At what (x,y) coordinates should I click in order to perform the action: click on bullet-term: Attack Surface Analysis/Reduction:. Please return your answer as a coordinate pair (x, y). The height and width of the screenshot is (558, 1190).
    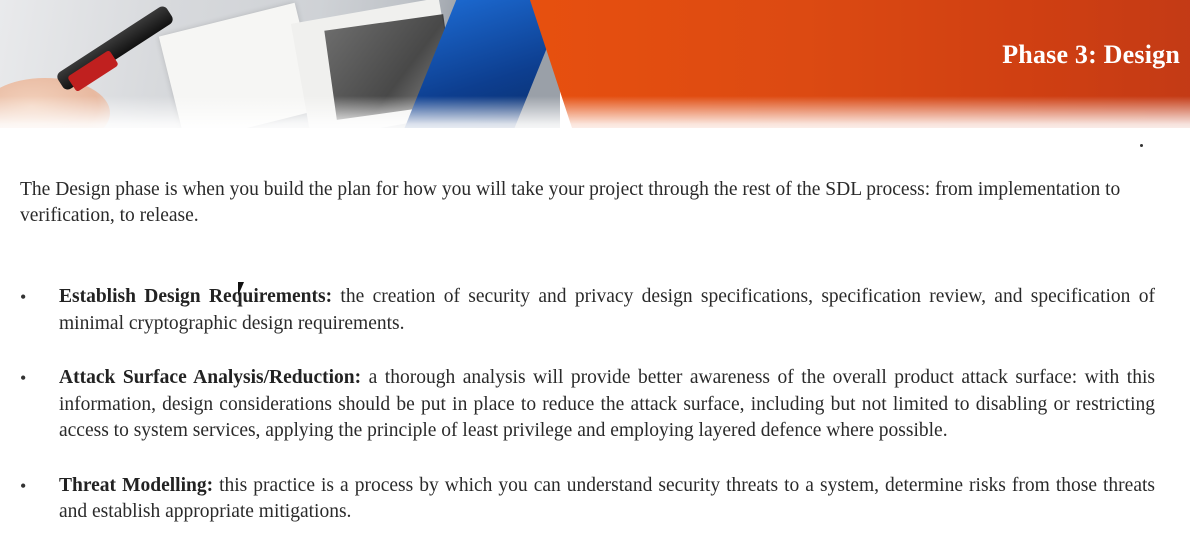
    Looking at the image, I should click on (210, 377).